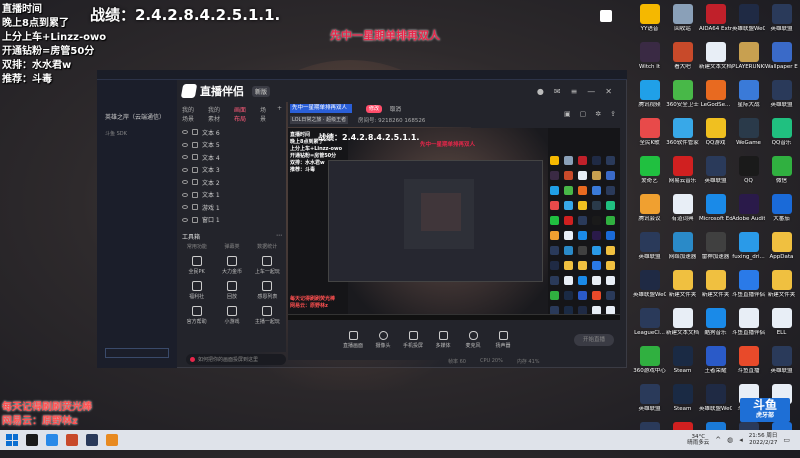 The image size is (800, 458). What do you see at coordinates (473, 340) in the screenshot?
I see `microphone-button: 麦克风` at bounding box center [473, 340].